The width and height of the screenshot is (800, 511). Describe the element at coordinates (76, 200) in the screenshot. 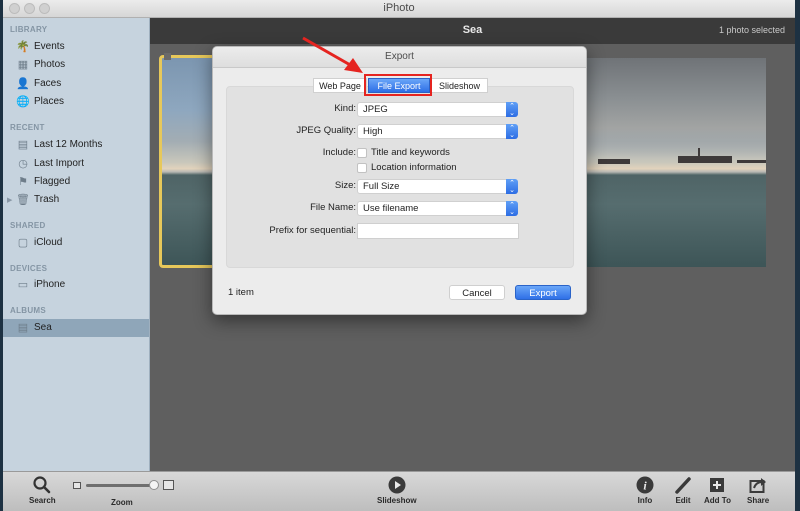

I see `sidebar-item-trash: ▶ 🗑 Trash` at that location.